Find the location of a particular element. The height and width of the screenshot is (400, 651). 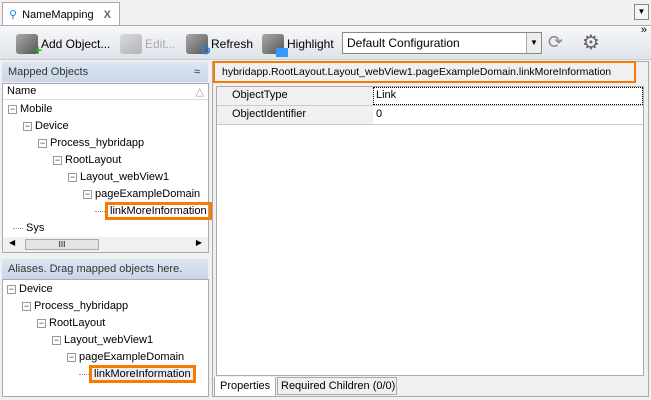

highlight-button: Highlight is located at coordinates (298, 45).